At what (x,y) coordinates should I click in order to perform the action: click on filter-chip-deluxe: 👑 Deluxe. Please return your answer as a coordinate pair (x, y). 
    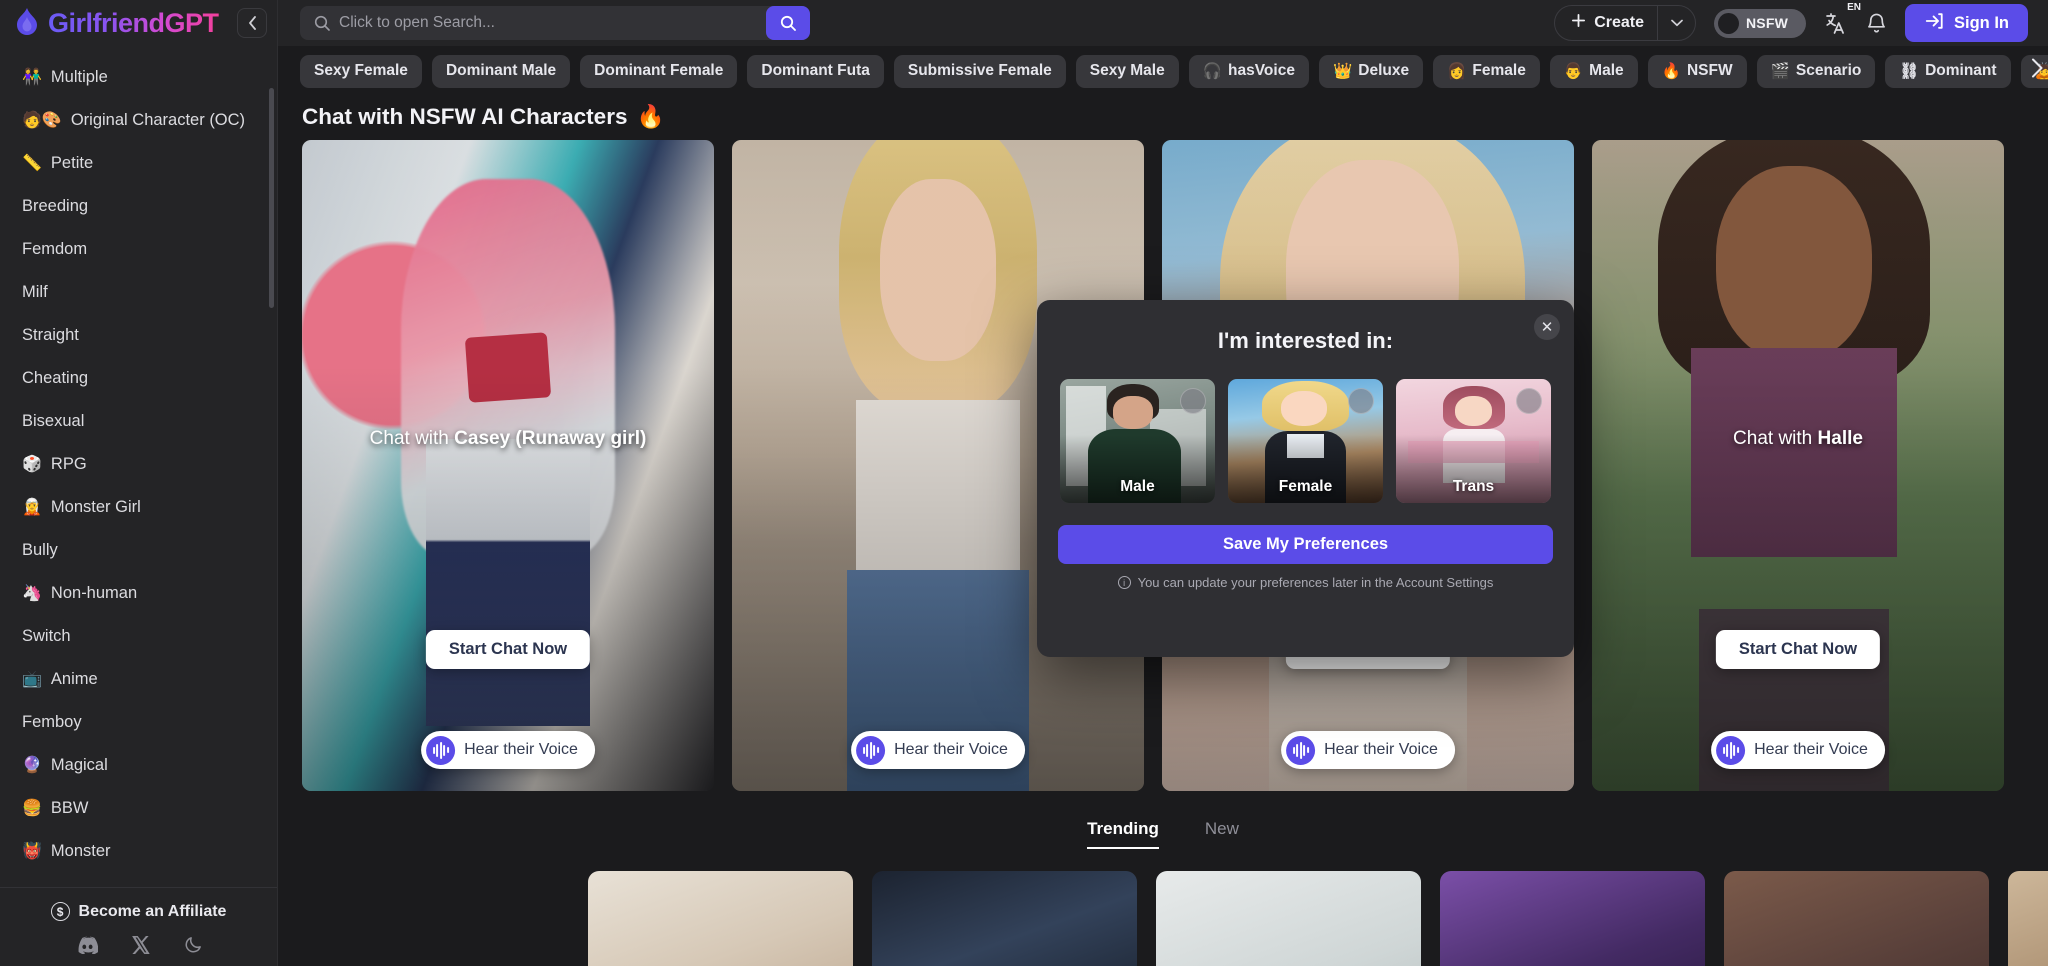
    Looking at the image, I should click on (1371, 71).